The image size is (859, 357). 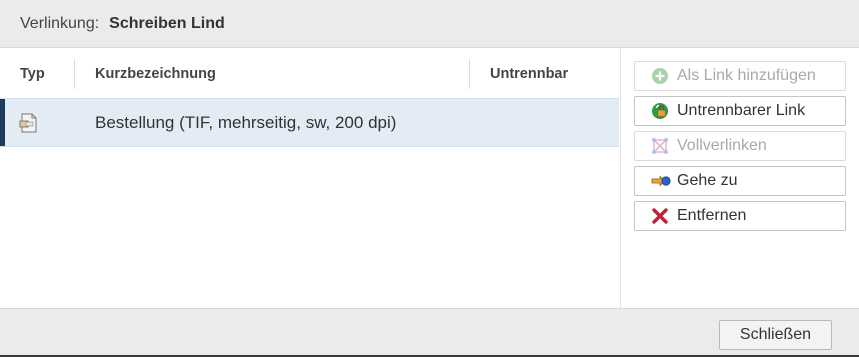 I want to click on column-header-untrennbar: Untrennbar, so click(x=529, y=73).